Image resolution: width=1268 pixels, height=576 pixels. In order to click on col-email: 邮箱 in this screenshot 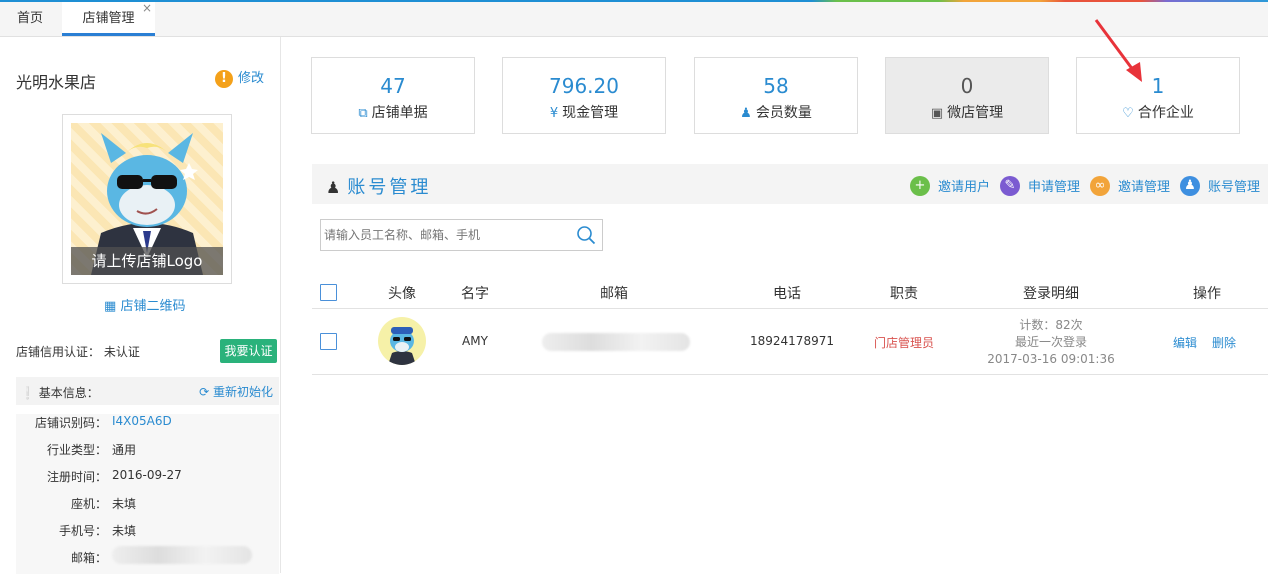, I will do `click(614, 294)`.